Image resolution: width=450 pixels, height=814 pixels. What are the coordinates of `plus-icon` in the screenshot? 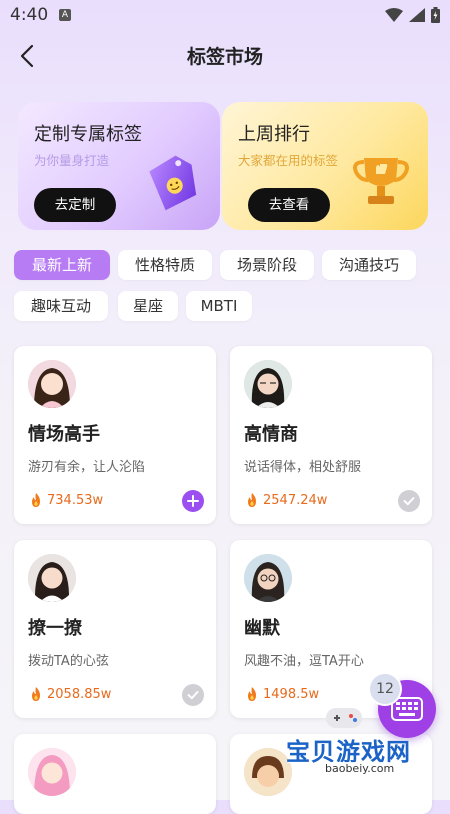 It's located at (193, 501).